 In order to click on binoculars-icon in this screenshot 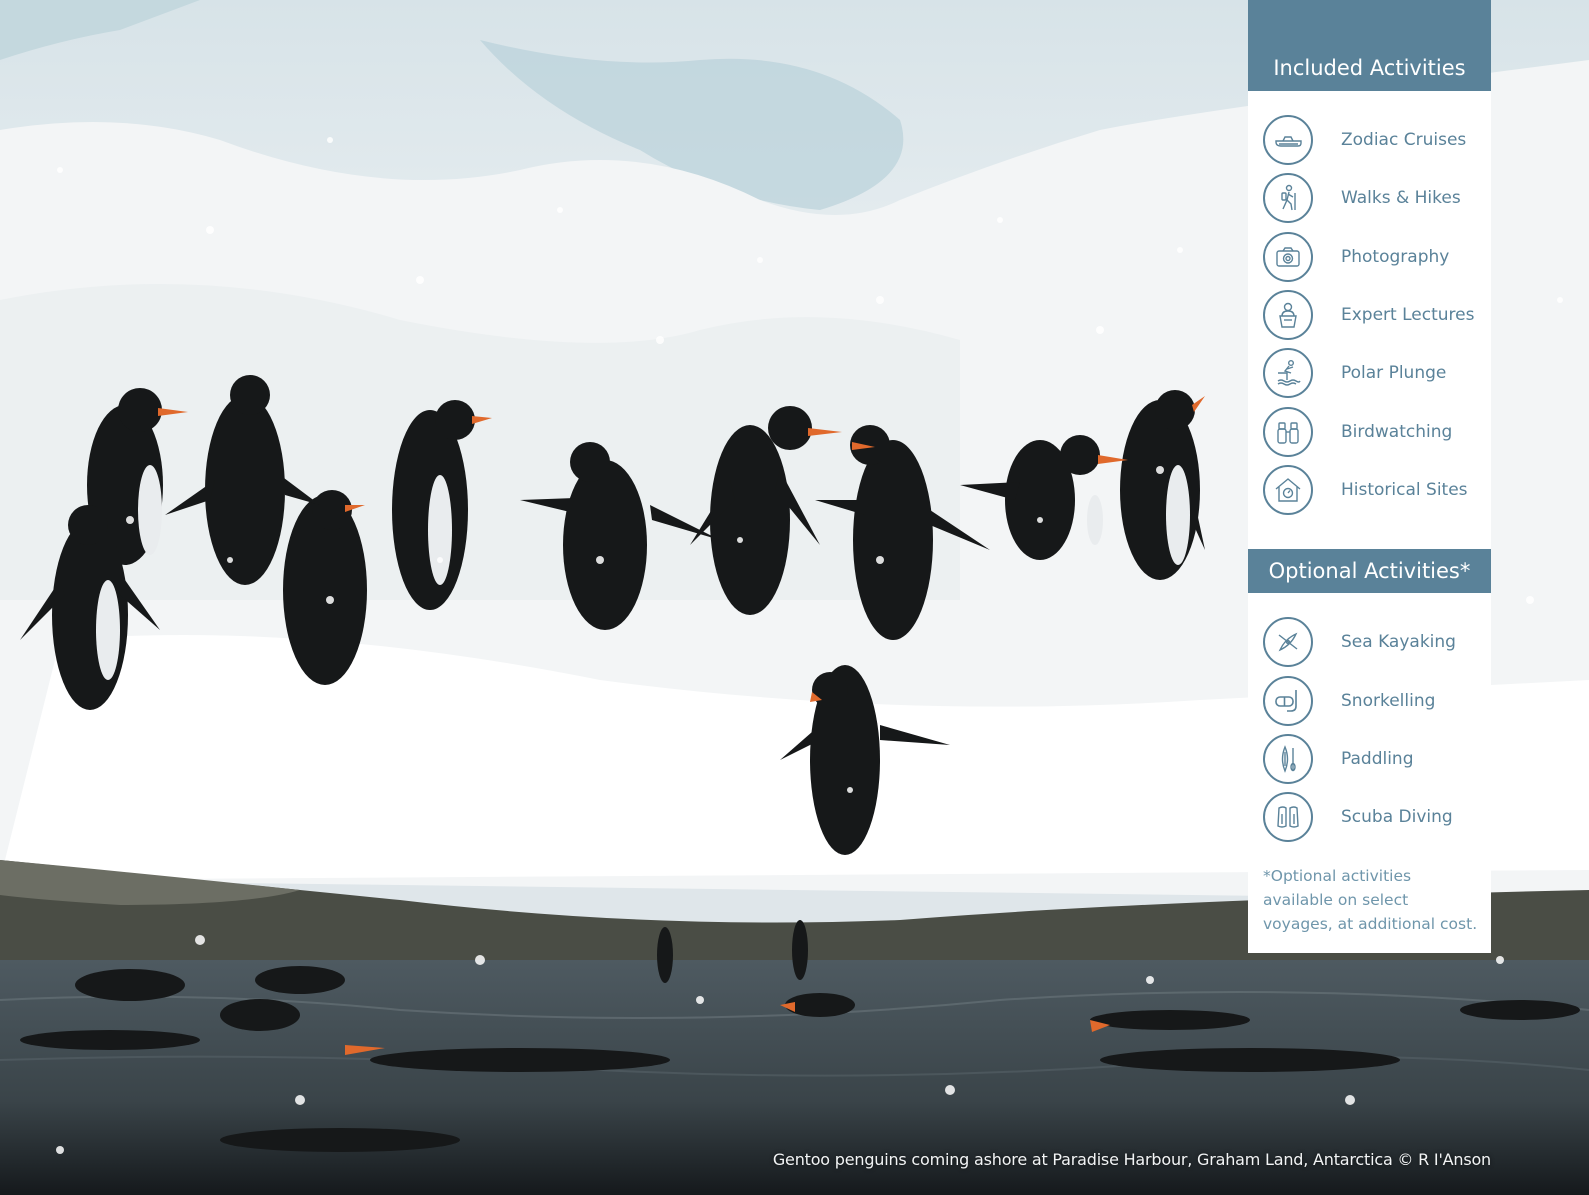, I will do `click(1288, 431)`.